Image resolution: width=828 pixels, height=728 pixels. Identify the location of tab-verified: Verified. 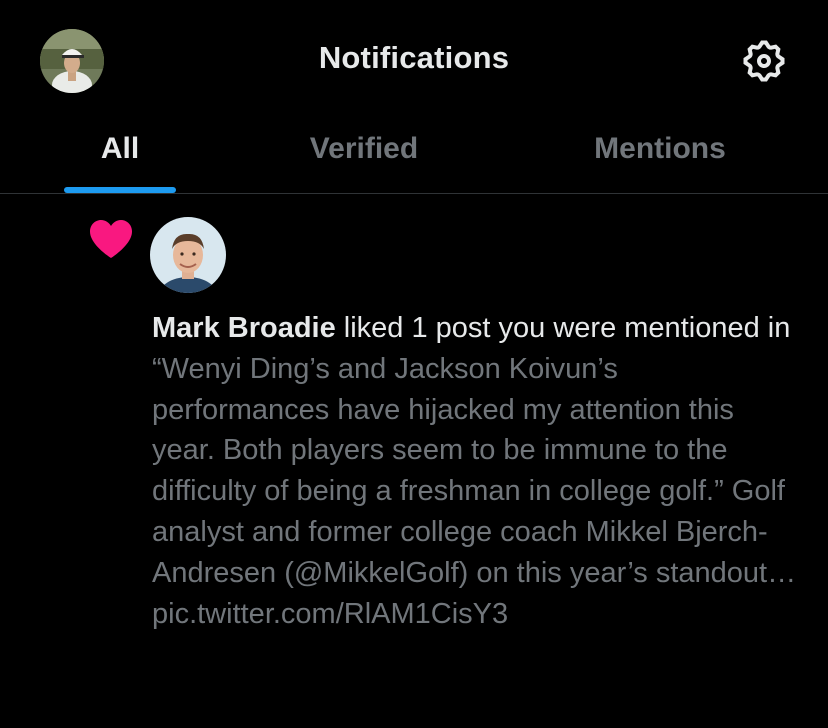
(364, 157).